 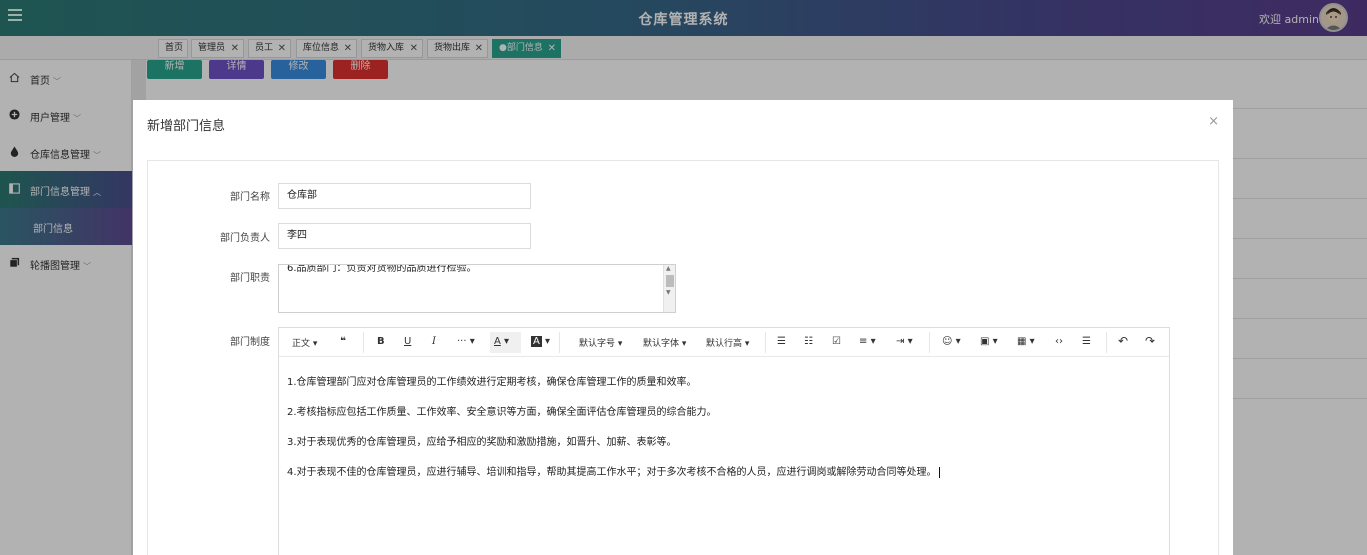 I want to click on textarea-scrollbar: ▲ ▼, so click(x=669, y=288).